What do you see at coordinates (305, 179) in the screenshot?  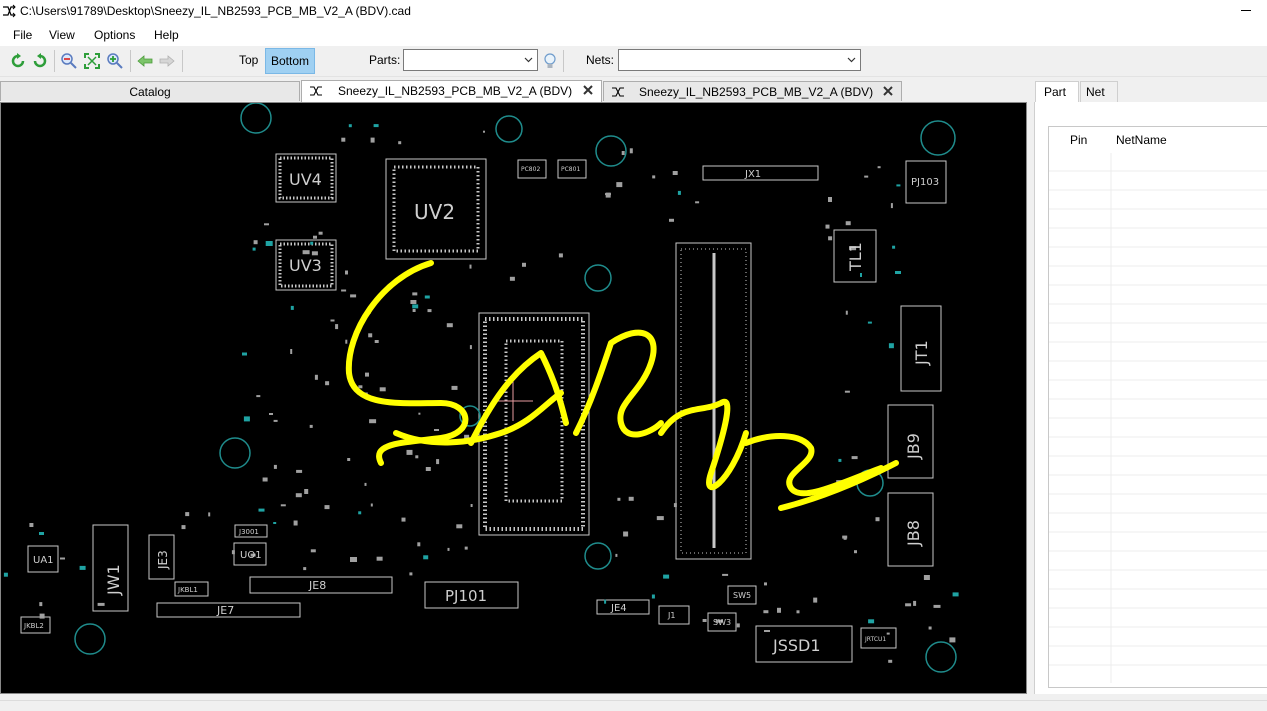 I see `board-label-uv4: UV4` at bounding box center [305, 179].